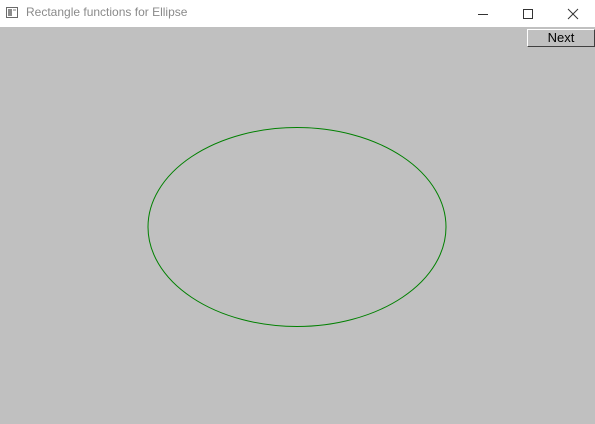 This screenshot has width=595, height=424. I want to click on minimize-icon, so click(482, 14).